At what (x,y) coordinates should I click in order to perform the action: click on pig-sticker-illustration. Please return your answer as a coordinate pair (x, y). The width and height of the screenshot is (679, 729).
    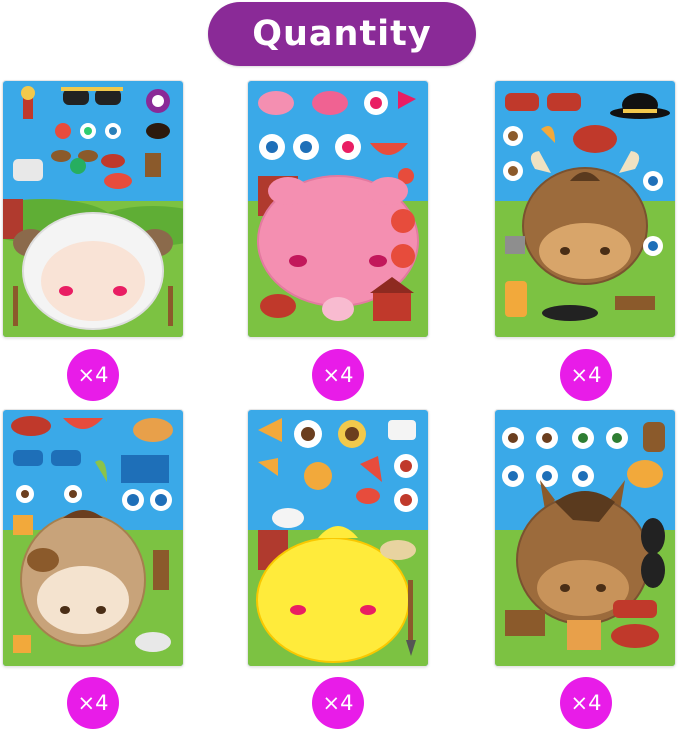
    Looking at the image, I should click on (338, 209).